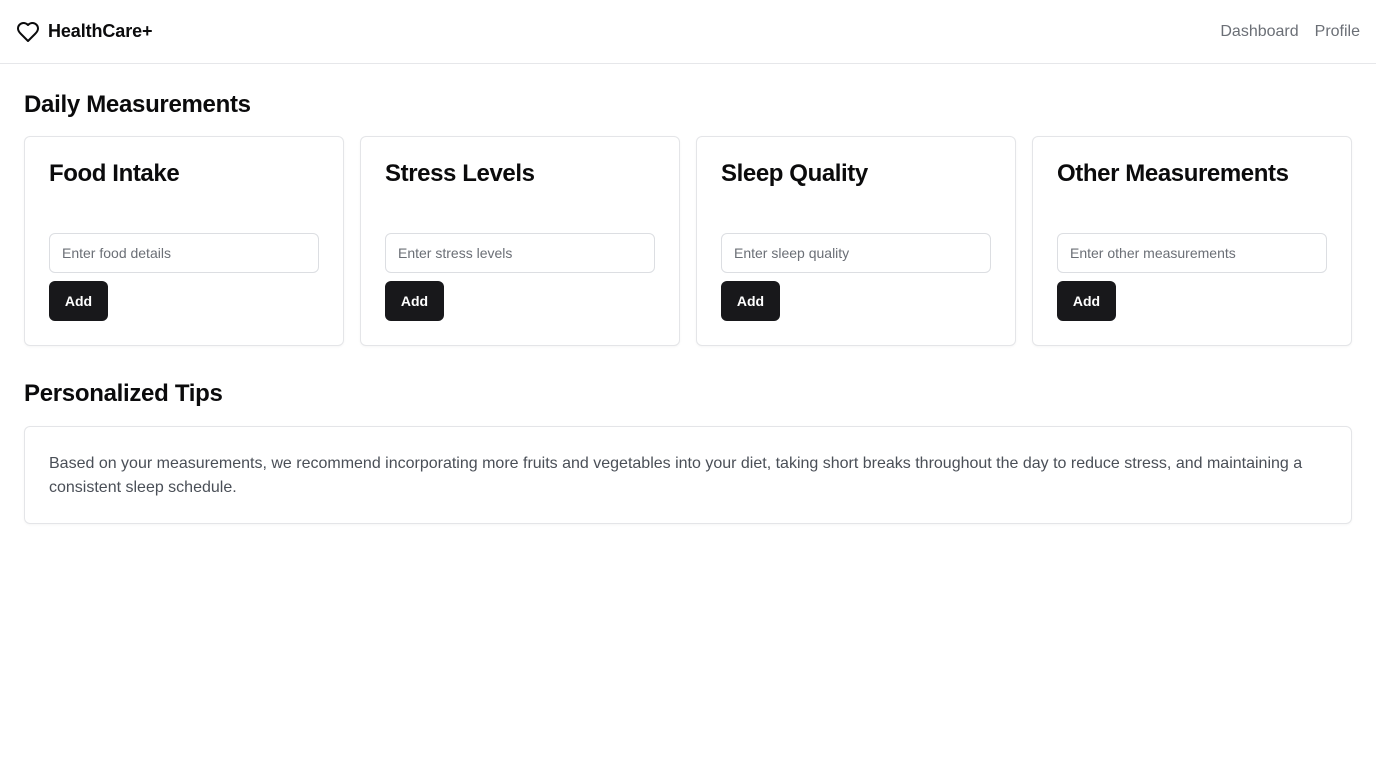 Image resolution: width=1376 pixels, height=768 pixels. I want to click on top-navbar: HealthCare+ Dashboard Profile, so click(688, 32).